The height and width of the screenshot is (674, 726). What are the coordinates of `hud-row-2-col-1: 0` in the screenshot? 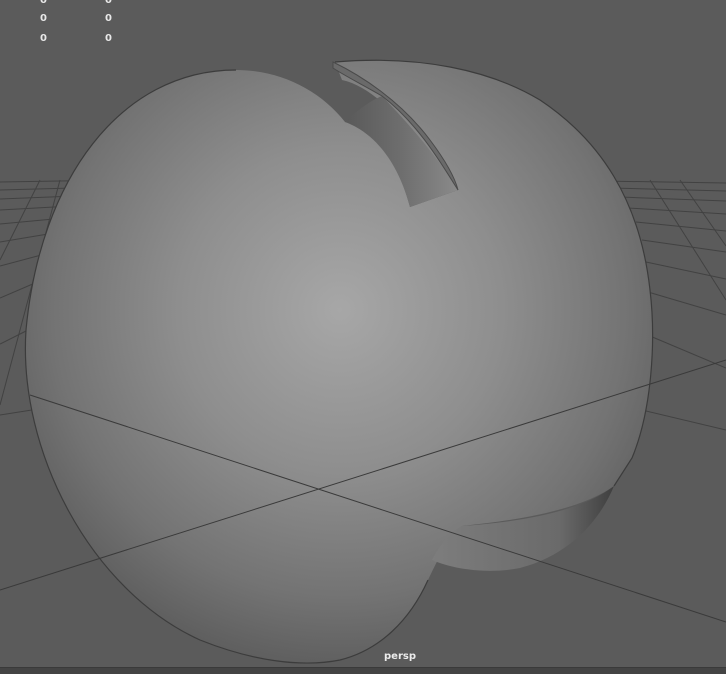 It's located at (43, 18).